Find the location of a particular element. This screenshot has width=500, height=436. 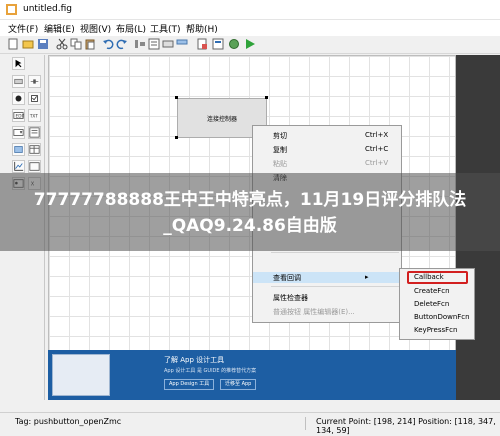

static-text-tool-icon: TXT is located at coordinates (34, 115).